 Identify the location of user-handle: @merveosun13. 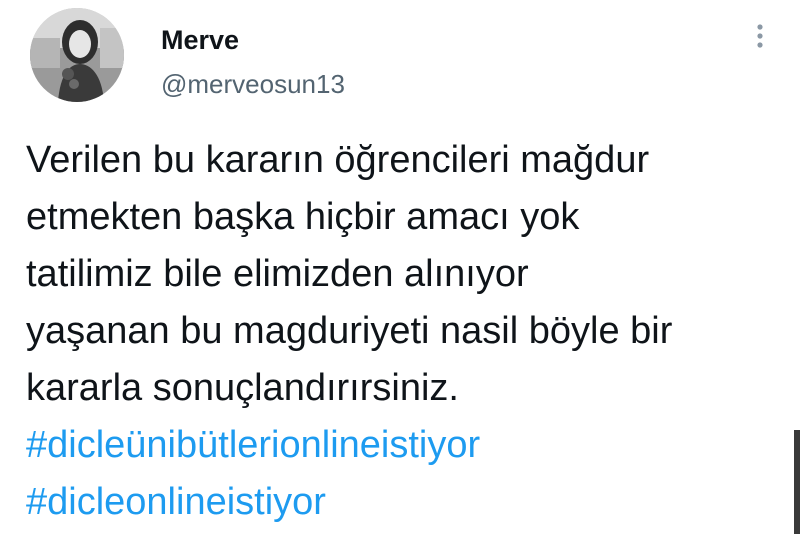
(253, 84).